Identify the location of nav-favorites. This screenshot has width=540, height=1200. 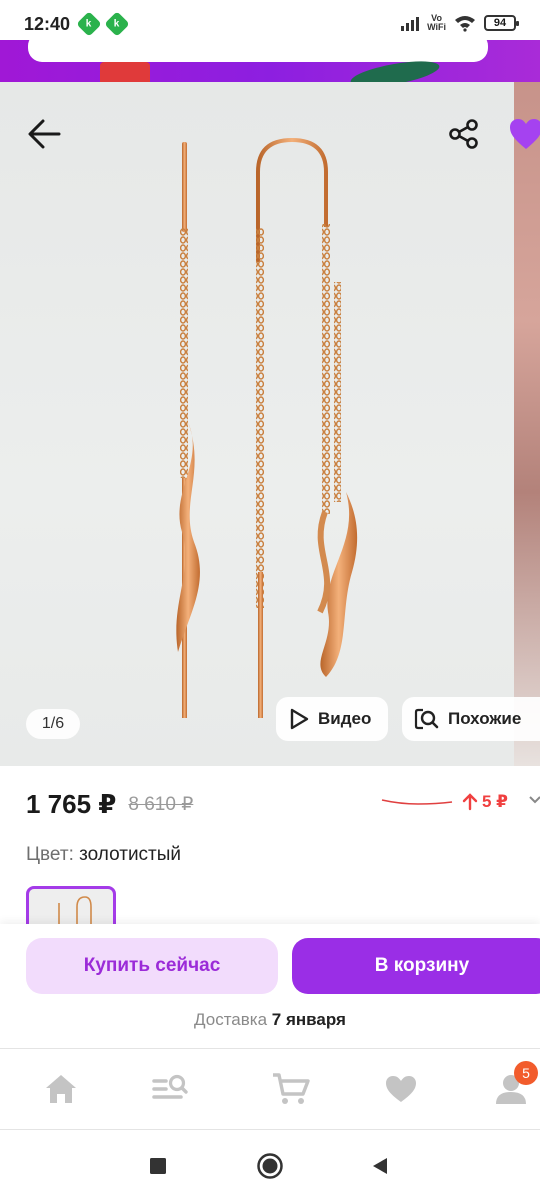
(401, 1089).